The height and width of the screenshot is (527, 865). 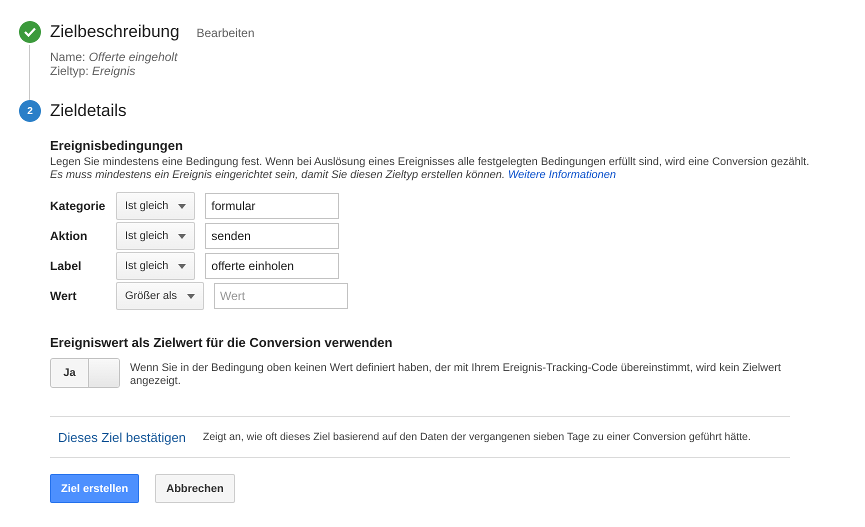 I want to click on verify-description: Zeigt an, wie oft dieses Ziel basierend auf den Daten der vergangenen sieben Tage zu einer Conversion geführt hätte., so click(x=476, y=437).